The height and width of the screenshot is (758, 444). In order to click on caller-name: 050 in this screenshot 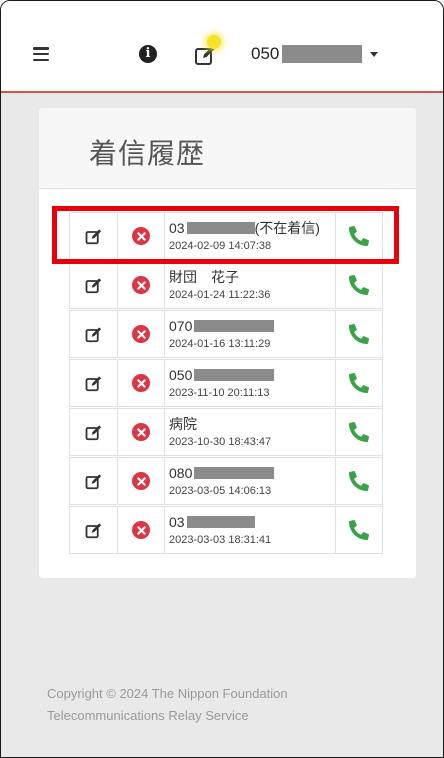, I will do `click(222, 375)`.